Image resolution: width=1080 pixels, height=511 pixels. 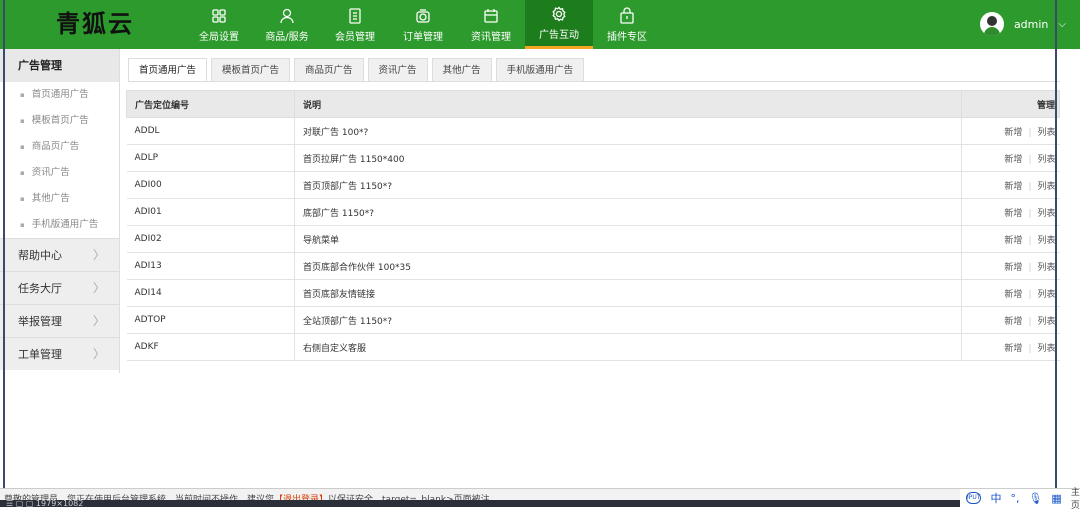 I want to click on nav-item-label: 订单管理, so click(x=423, y=37).